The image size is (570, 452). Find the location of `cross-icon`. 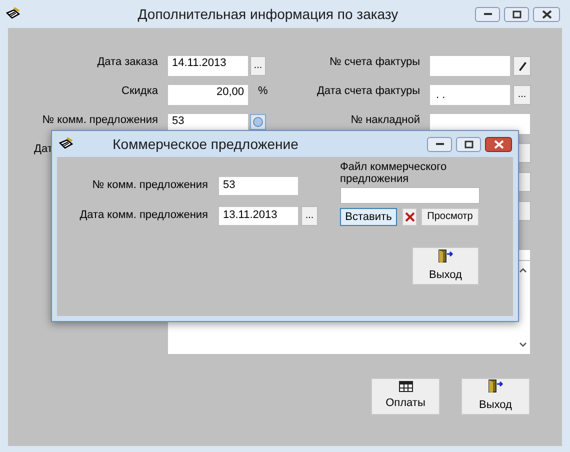

cross-icon is located at coordinates (409, 217).